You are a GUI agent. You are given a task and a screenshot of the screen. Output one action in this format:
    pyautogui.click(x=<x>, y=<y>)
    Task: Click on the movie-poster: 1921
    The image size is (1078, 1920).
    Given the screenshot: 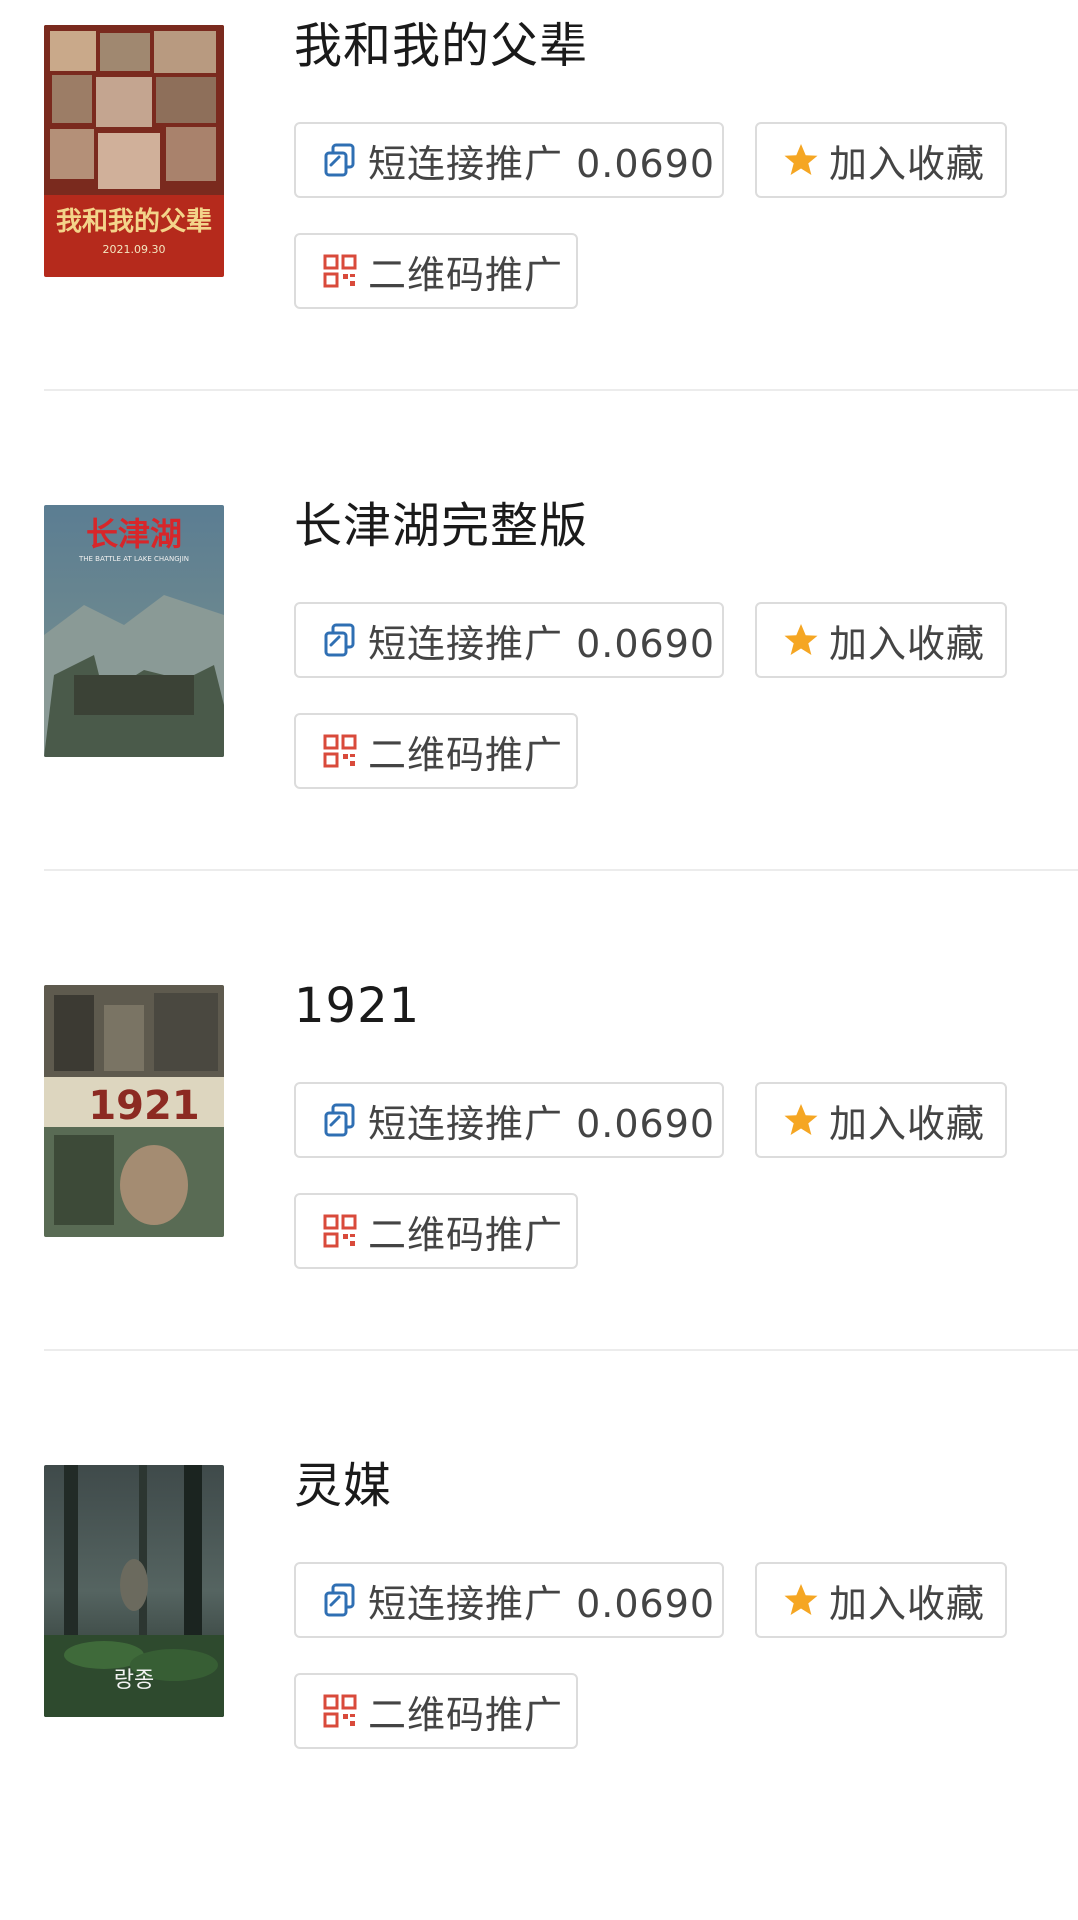 What is the action you would take?
    pyautogui.click(x=134, y=1111)
    